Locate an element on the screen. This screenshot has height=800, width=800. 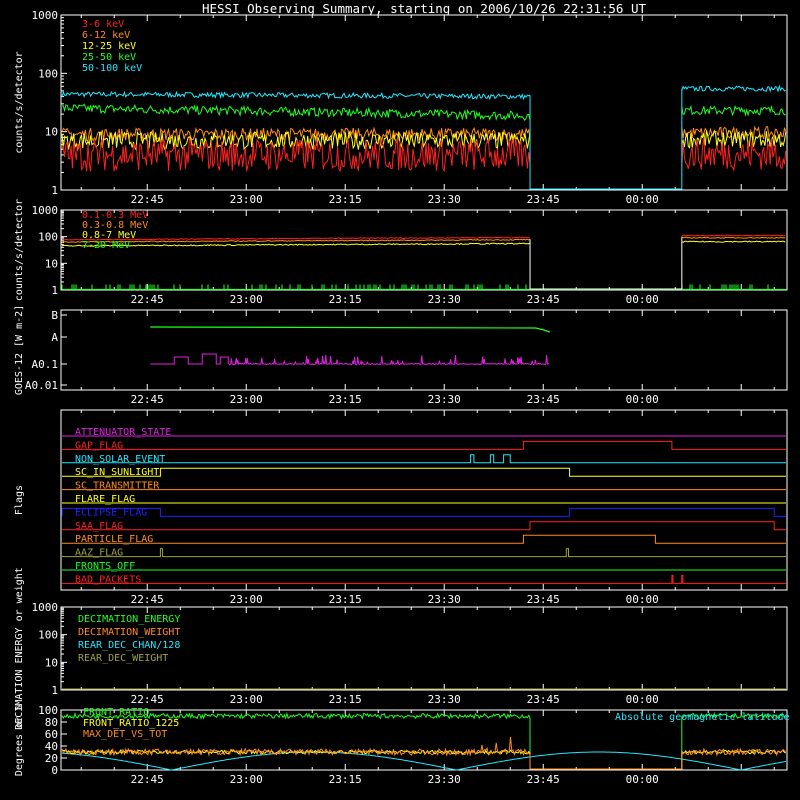
legend-entry: FRONT_RATIO is located at coordinates (116, 712).